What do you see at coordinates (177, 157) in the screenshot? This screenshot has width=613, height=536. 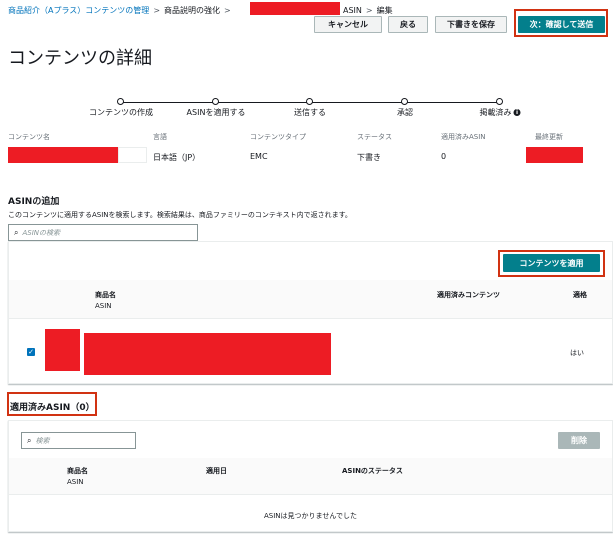 I see `meta-value-language: 日本語（JP）` at bounding box center [177, 157].